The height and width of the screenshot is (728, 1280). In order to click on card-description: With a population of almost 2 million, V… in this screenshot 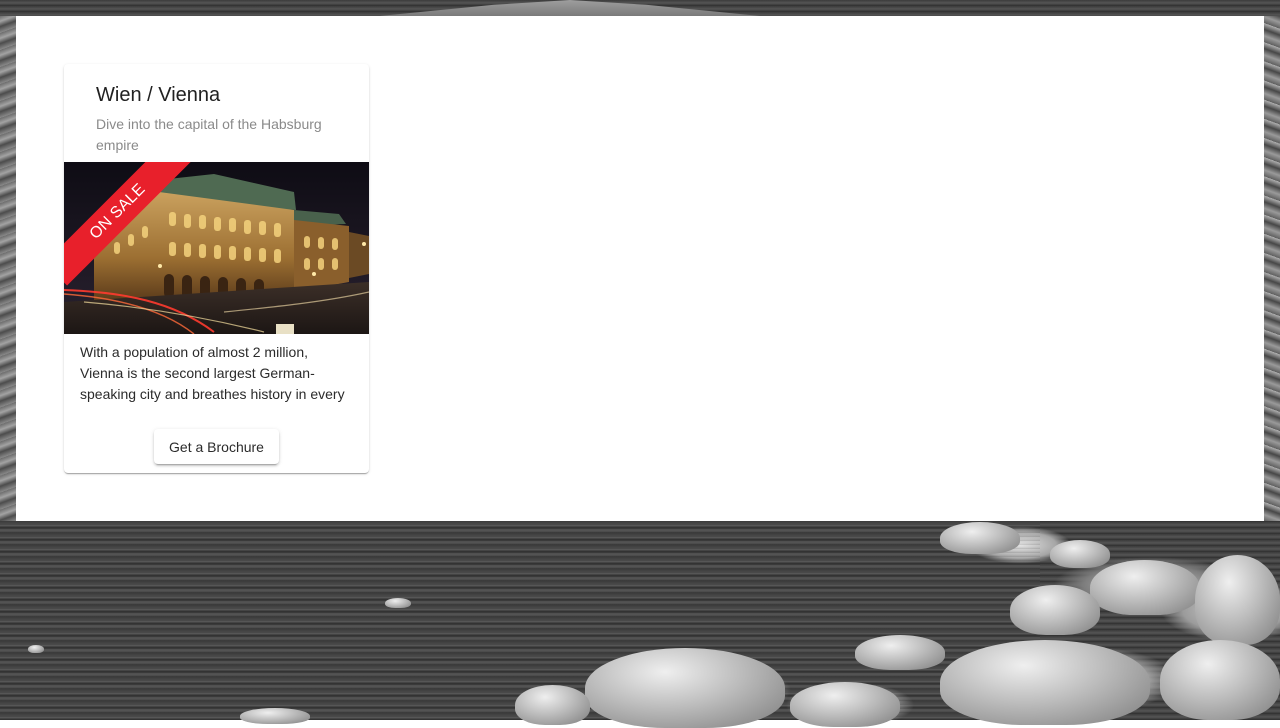, I will do `click(212, 373)`.